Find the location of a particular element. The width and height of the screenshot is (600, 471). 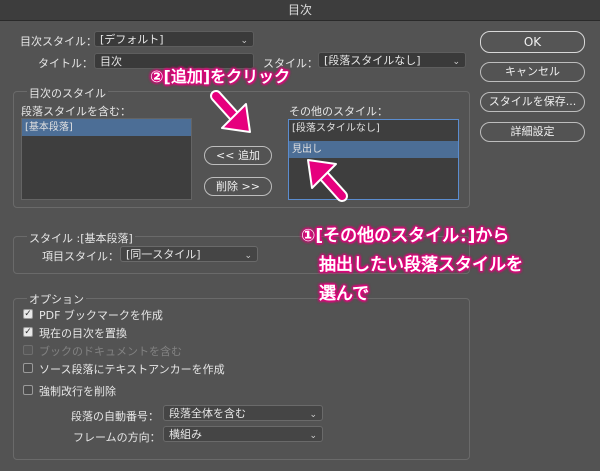

checkbox-pdf-bookmark: ✓ is located at coordinates (28, 314).